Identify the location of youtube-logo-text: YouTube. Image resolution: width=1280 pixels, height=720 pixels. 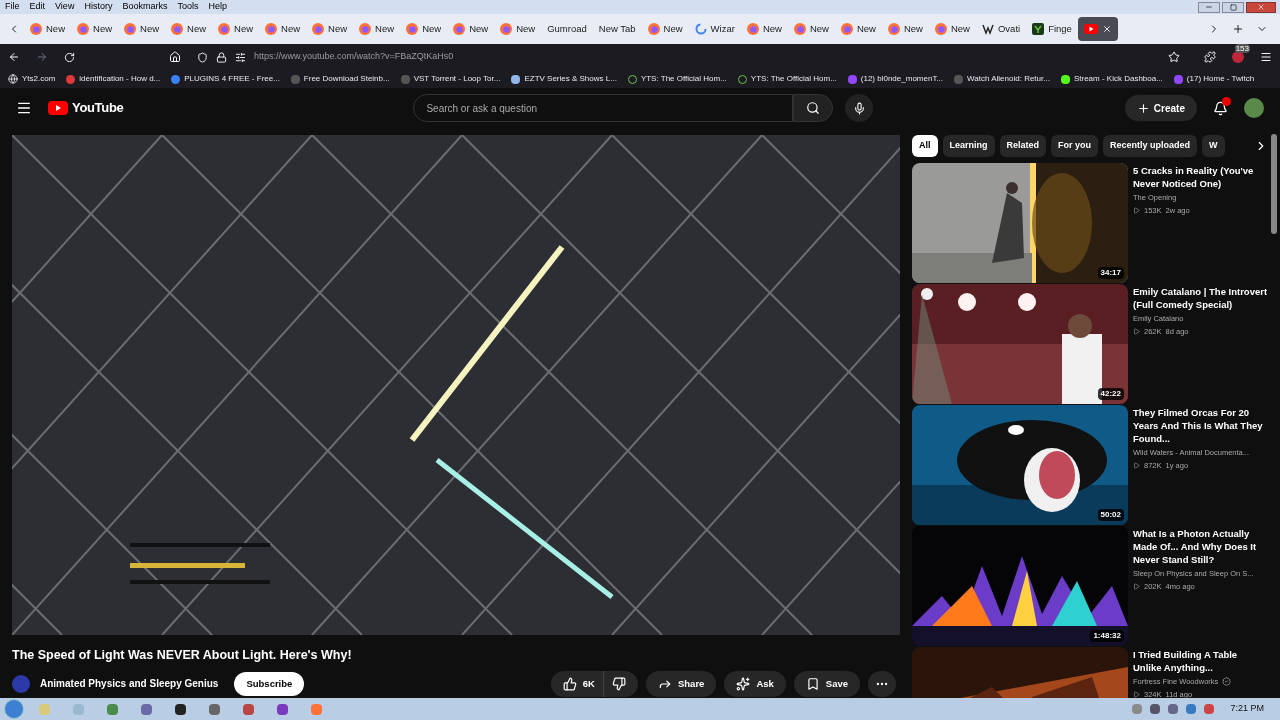
(98, 108).